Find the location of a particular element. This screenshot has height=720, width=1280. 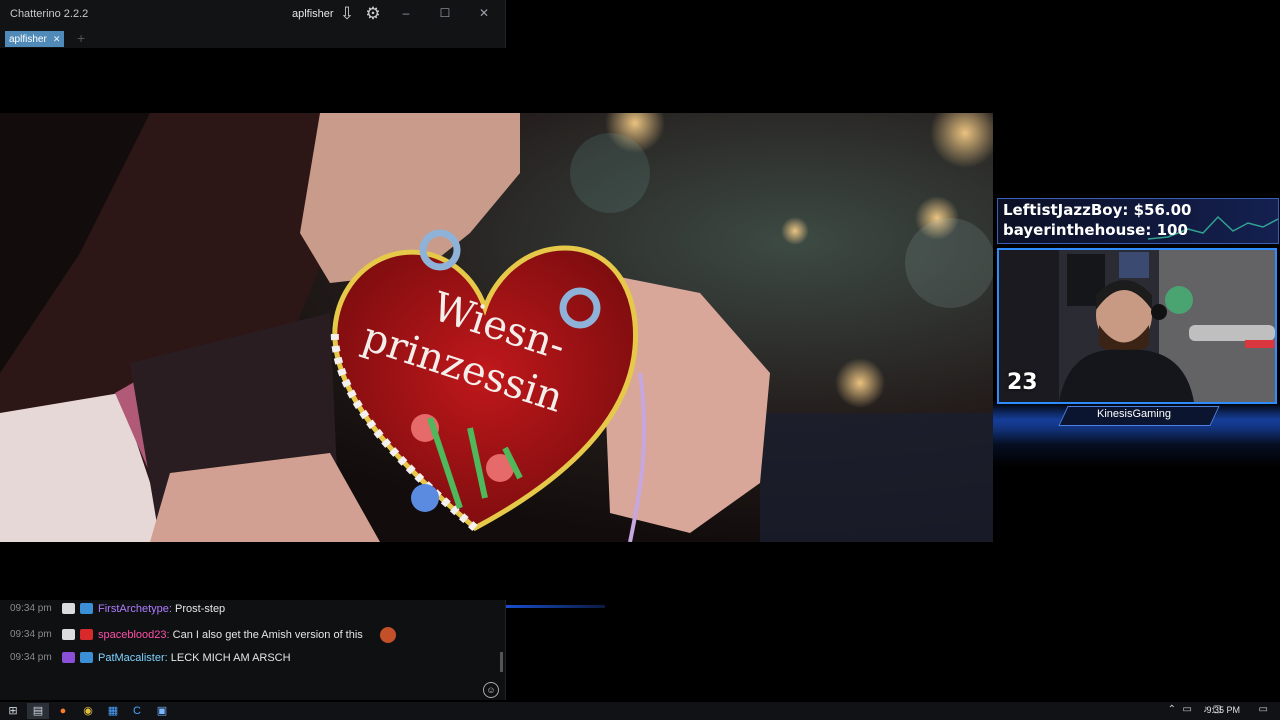

tray-chevron-icon: ⌃ is located at coordinates (1172, 709).